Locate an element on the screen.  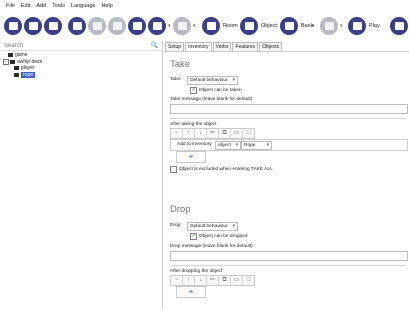
collapse-icon: − is located at coordinates (6, 61).